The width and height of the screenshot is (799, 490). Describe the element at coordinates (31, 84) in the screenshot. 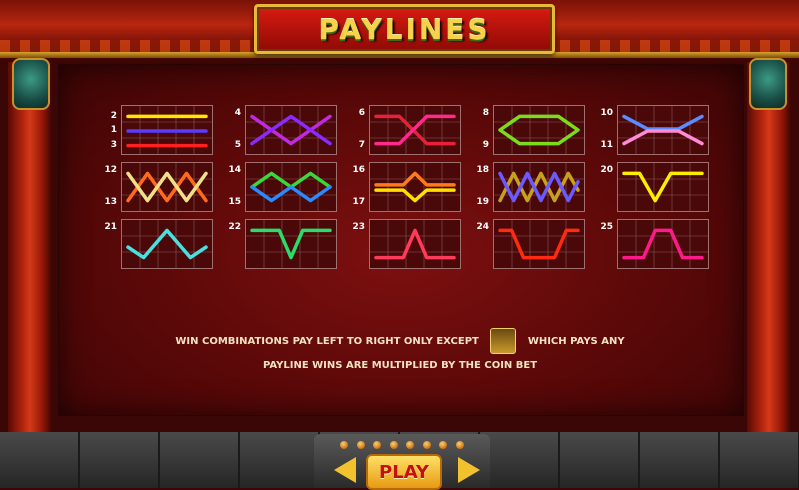

I see `left-lantern-icon` at that location.